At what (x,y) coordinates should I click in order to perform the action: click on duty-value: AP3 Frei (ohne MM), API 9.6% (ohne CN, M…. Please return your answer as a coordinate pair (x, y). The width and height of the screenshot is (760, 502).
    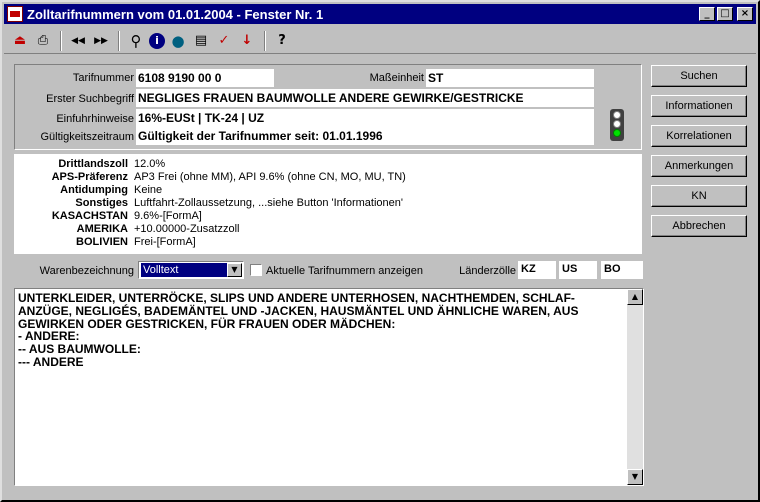
    Looking at the image, I should click on (270, 177).